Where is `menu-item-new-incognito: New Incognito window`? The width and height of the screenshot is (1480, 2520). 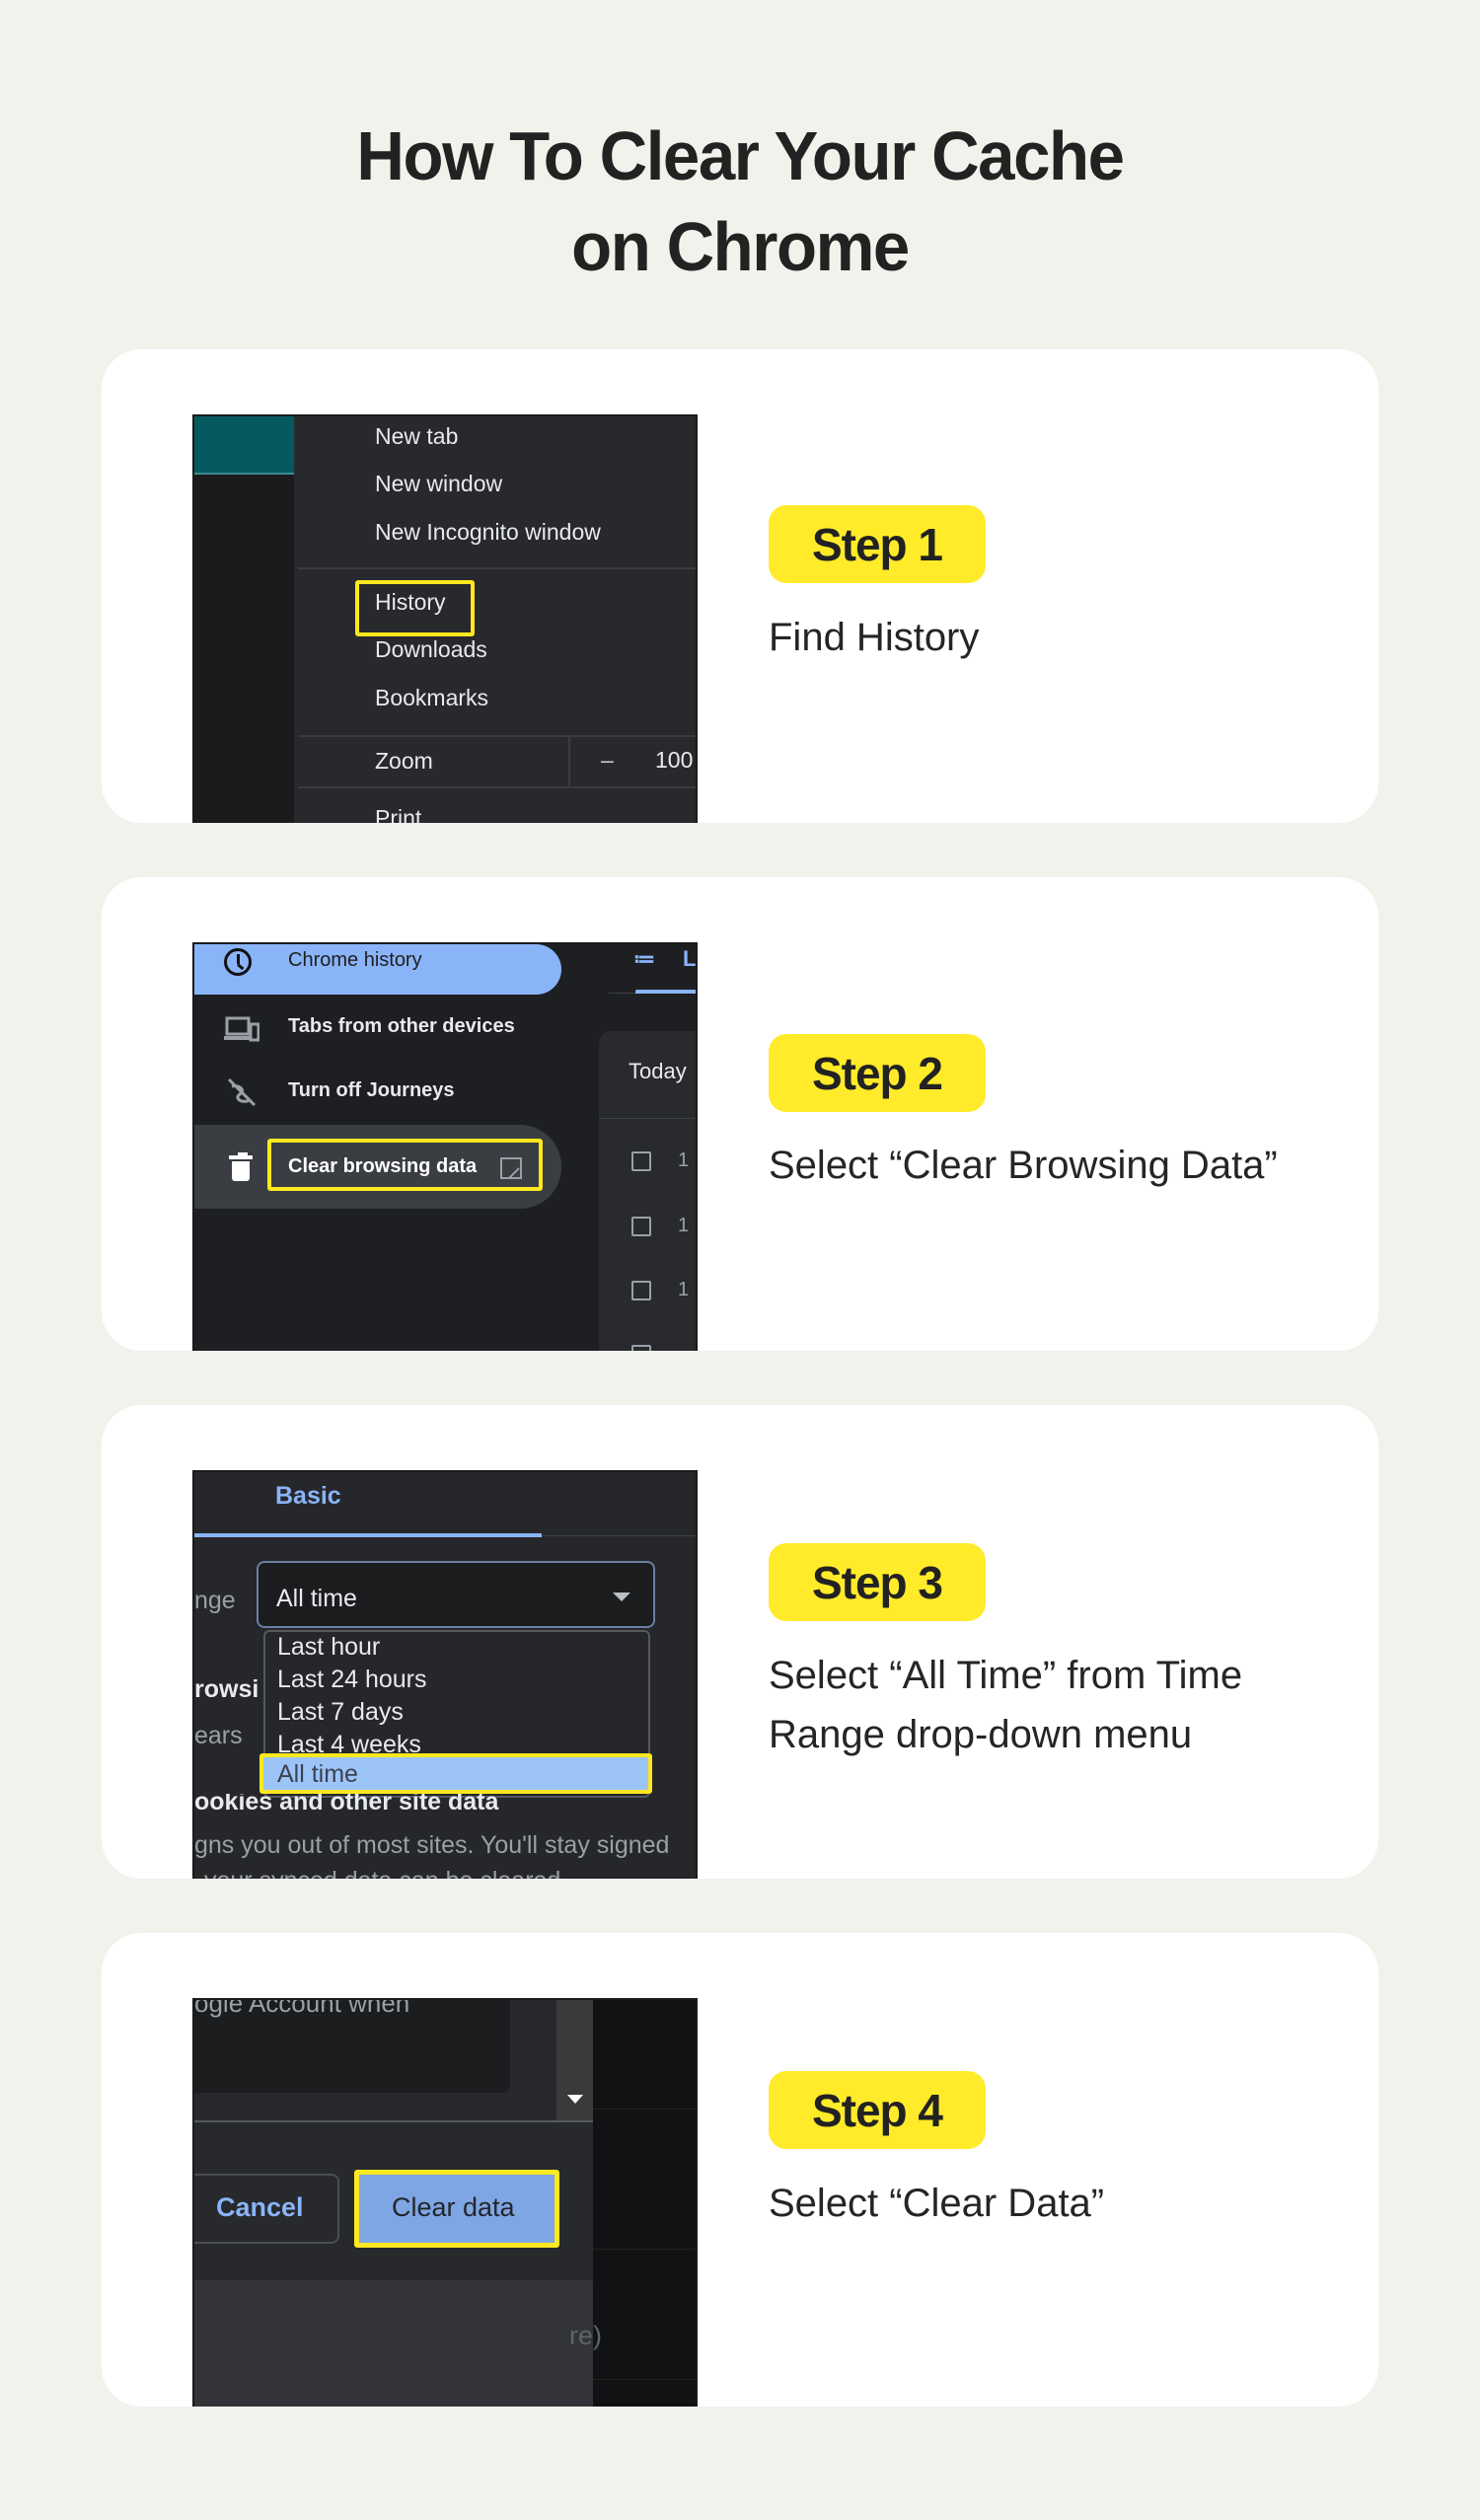
menu-item-new-incognito: New Incognito window is located at coordinates (488, 532).